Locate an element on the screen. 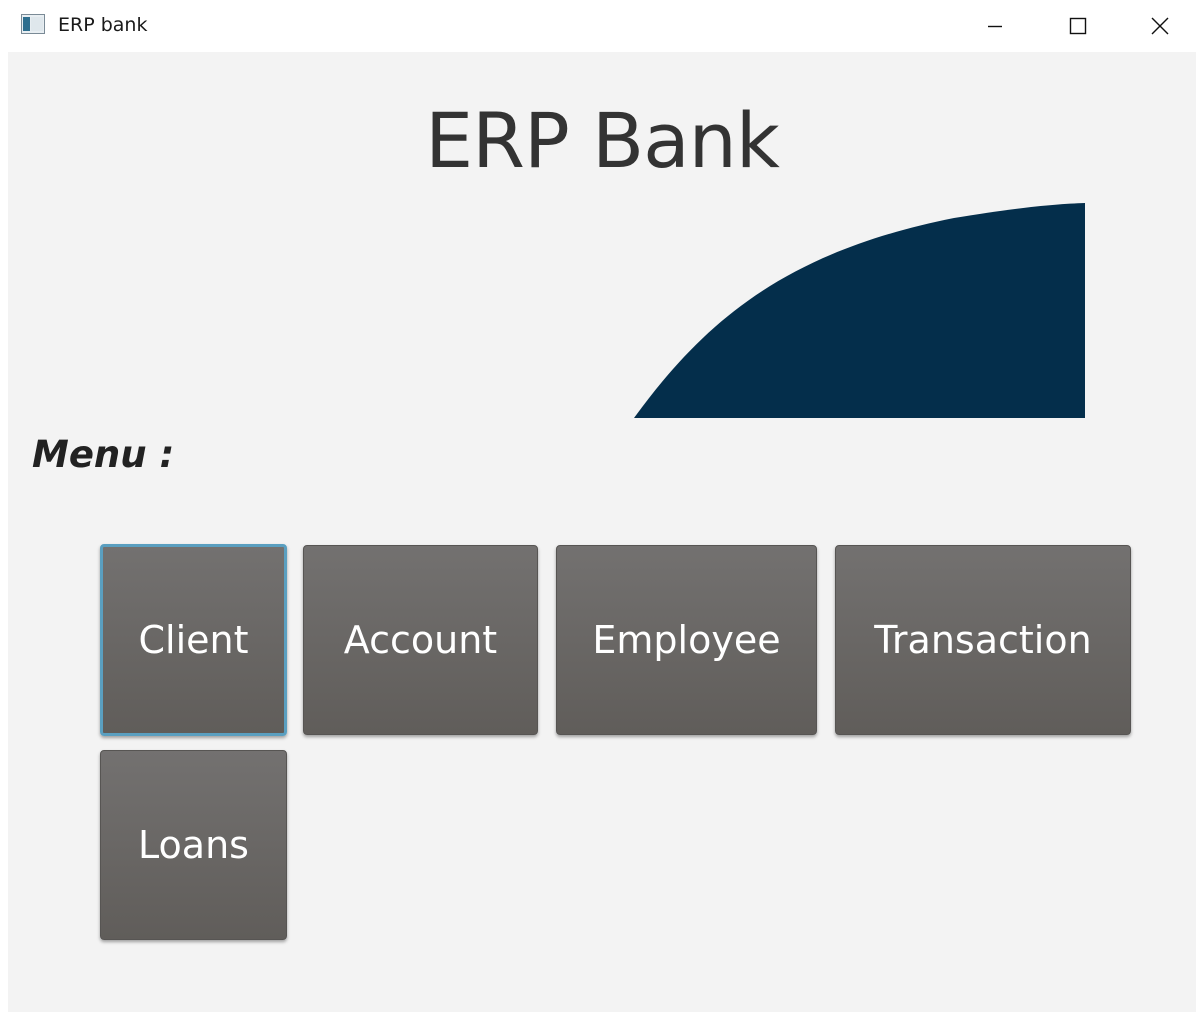 The height and width of the screenshot is (1013, 1198). account-button: Account is located at coordinates (420, 640).